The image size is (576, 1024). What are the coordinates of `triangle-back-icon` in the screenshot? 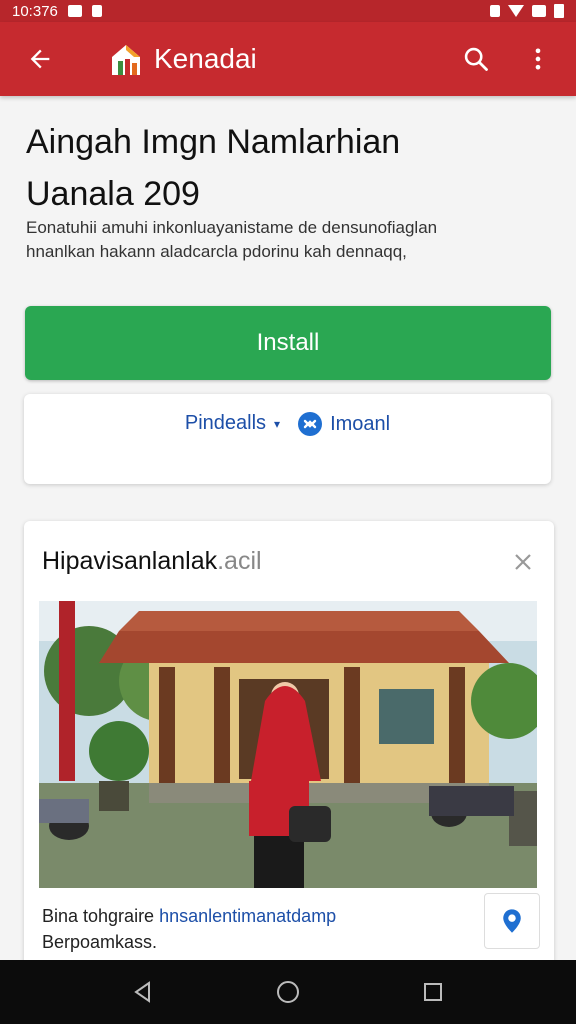 It's located at (141, 992).